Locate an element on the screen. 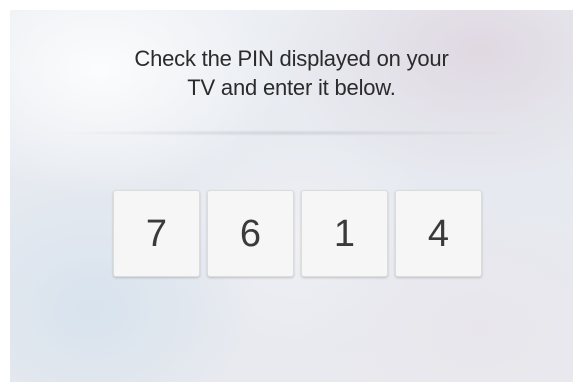 The height and width of the screenshot is (392, 583). pin-digit-2: 6 is located at coordinates (250, 233).